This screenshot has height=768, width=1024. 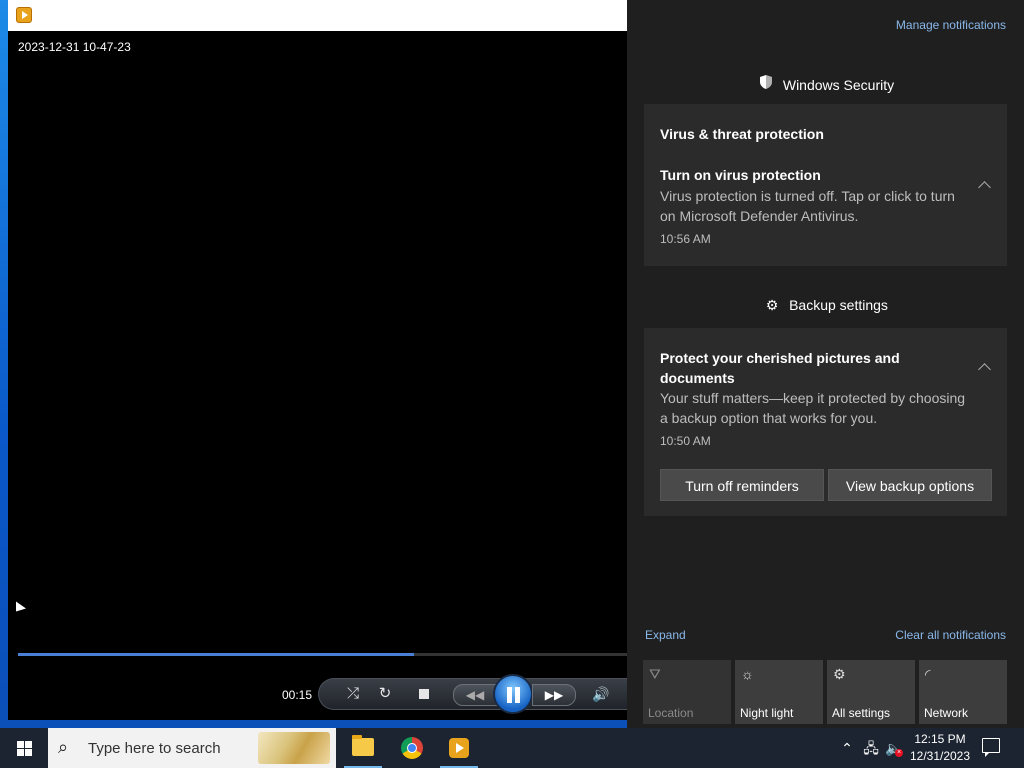 I want to click on quick-action-label: Location, so click(x=671, y=713).